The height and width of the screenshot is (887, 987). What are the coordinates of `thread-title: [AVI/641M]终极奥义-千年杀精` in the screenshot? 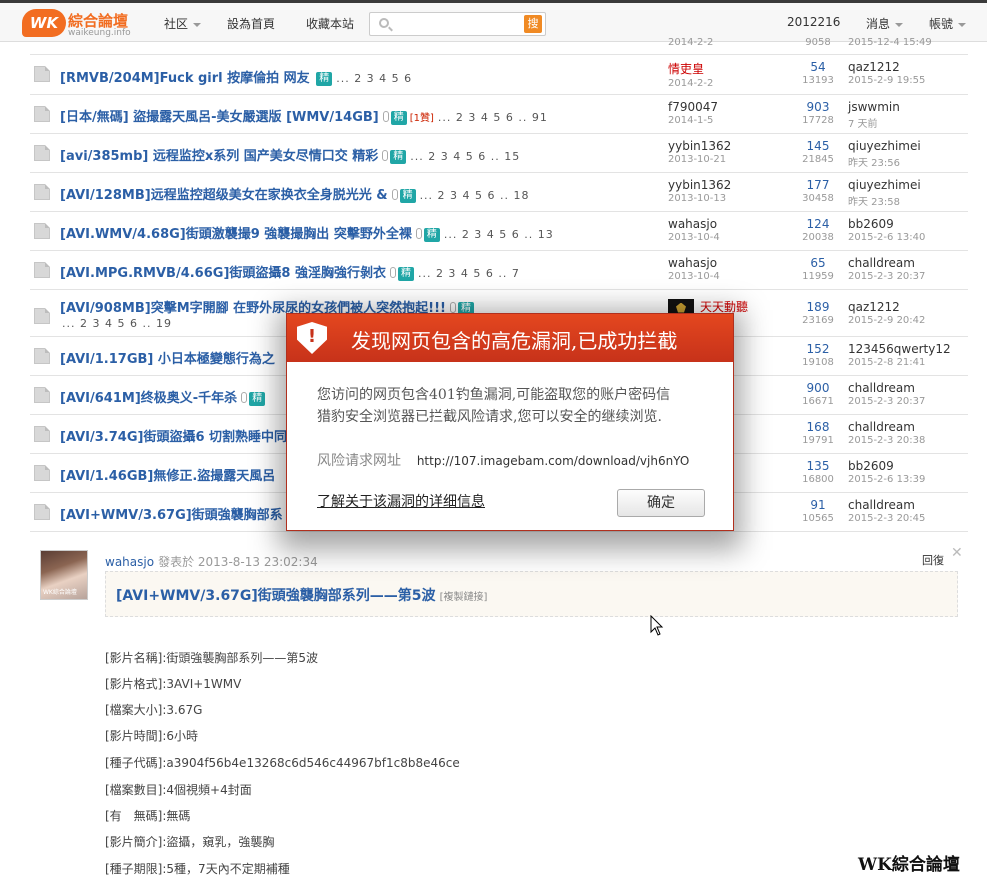 It's located at (163, 396).